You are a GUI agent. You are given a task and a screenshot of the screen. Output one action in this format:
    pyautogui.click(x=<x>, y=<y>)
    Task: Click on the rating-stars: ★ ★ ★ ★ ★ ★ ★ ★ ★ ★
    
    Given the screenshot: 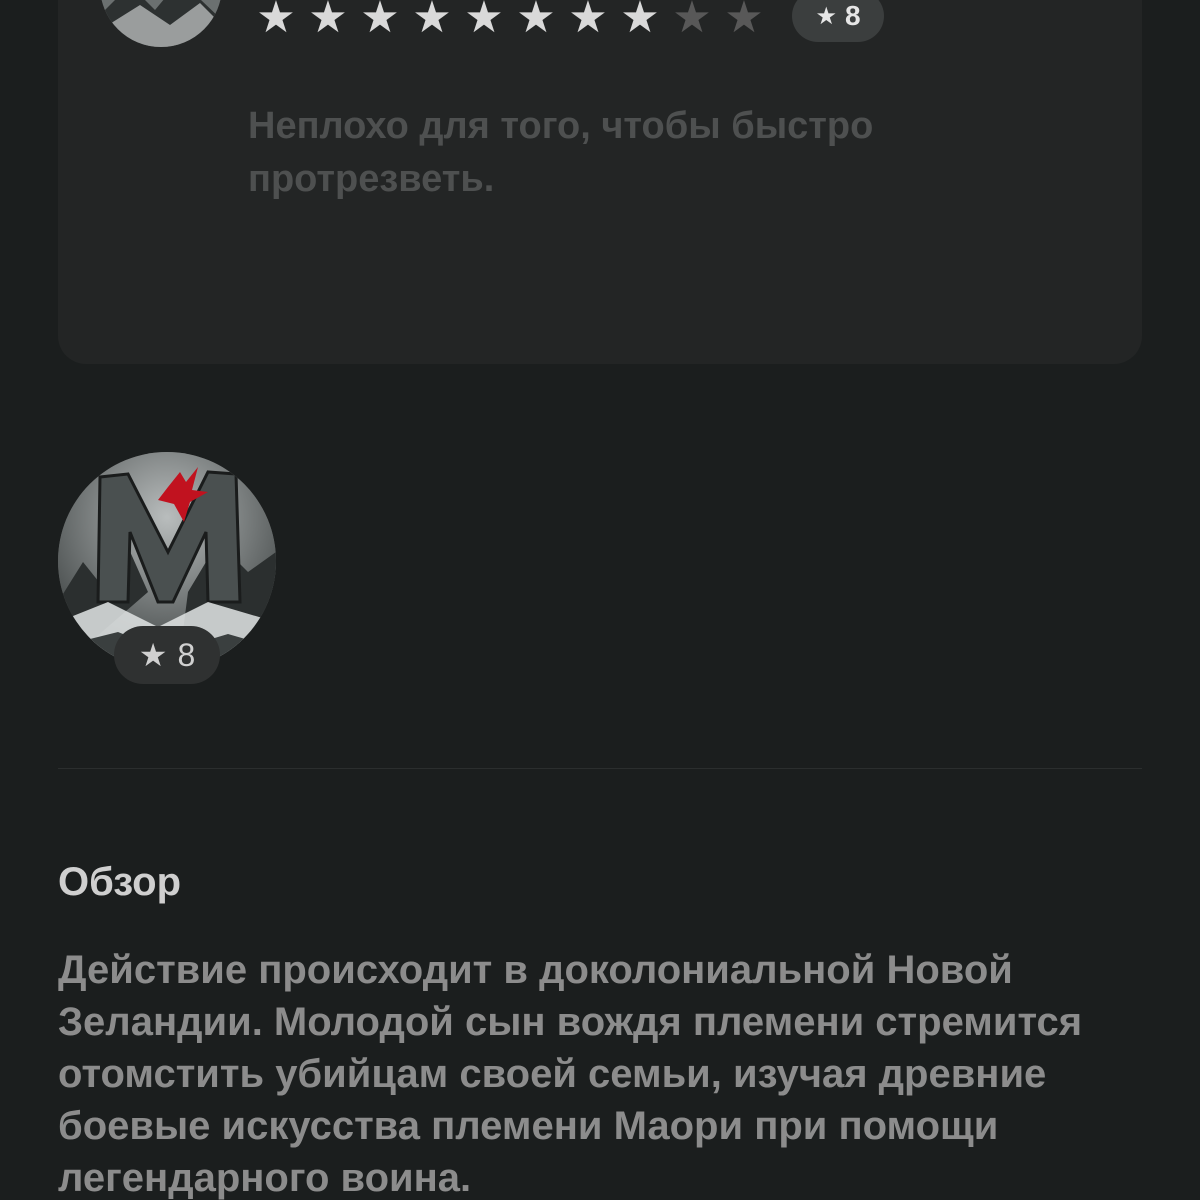 What is the action you would take?
    pyautogui.click(x=510, y=21)
    